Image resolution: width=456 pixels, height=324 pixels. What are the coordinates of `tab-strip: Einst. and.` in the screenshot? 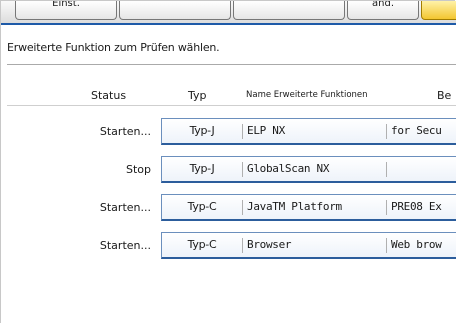 It's located at (228, 13).